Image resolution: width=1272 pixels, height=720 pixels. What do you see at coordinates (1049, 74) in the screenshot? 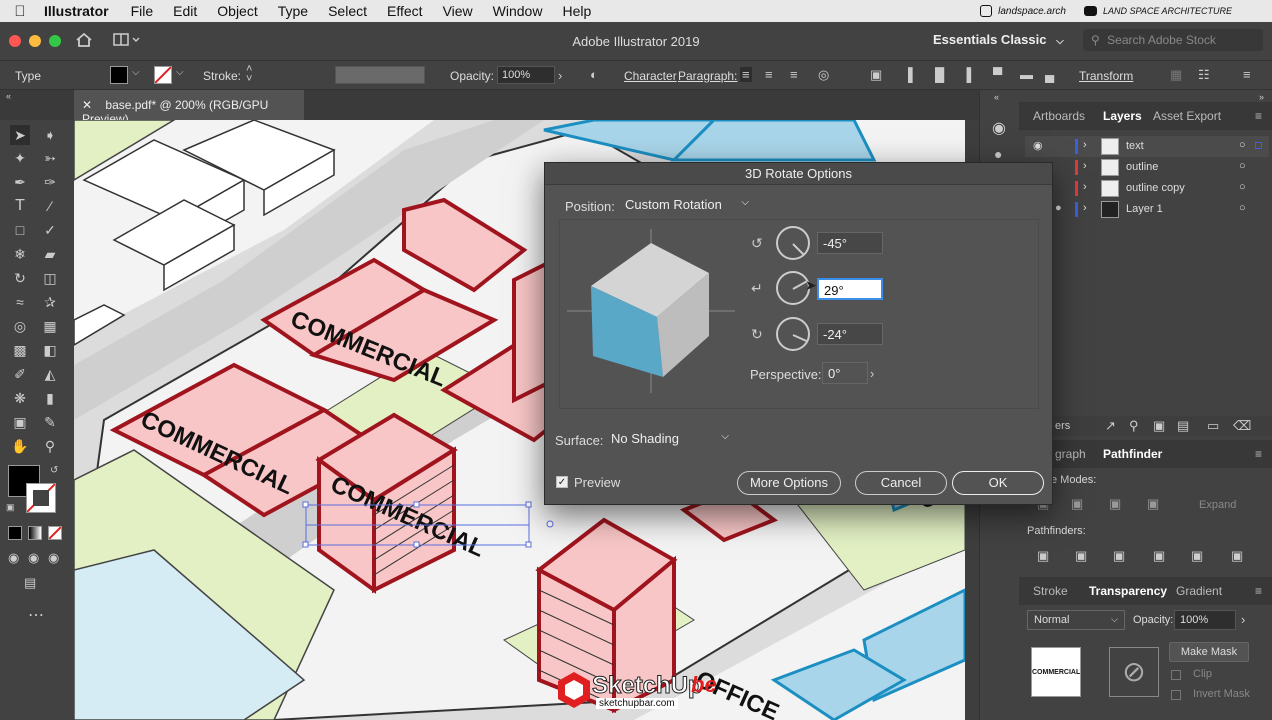
I see `align-bottom-icon: ▄` at bounding box center [1049, 74].